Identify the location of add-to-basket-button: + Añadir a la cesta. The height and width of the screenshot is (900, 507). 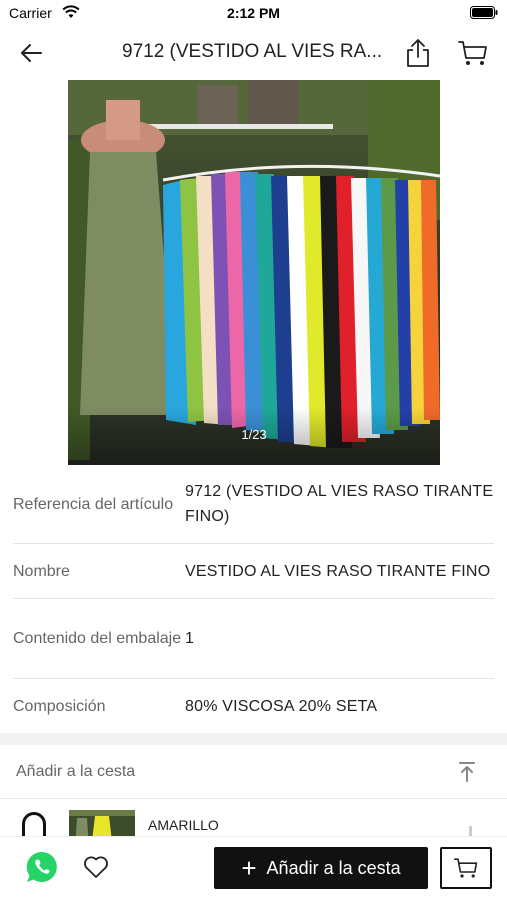
(321, 868).